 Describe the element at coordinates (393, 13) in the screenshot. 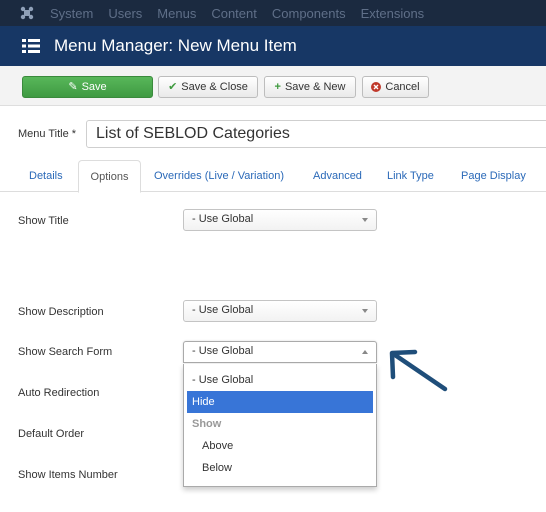

I see `nav-extensions: Extensions` at that location.